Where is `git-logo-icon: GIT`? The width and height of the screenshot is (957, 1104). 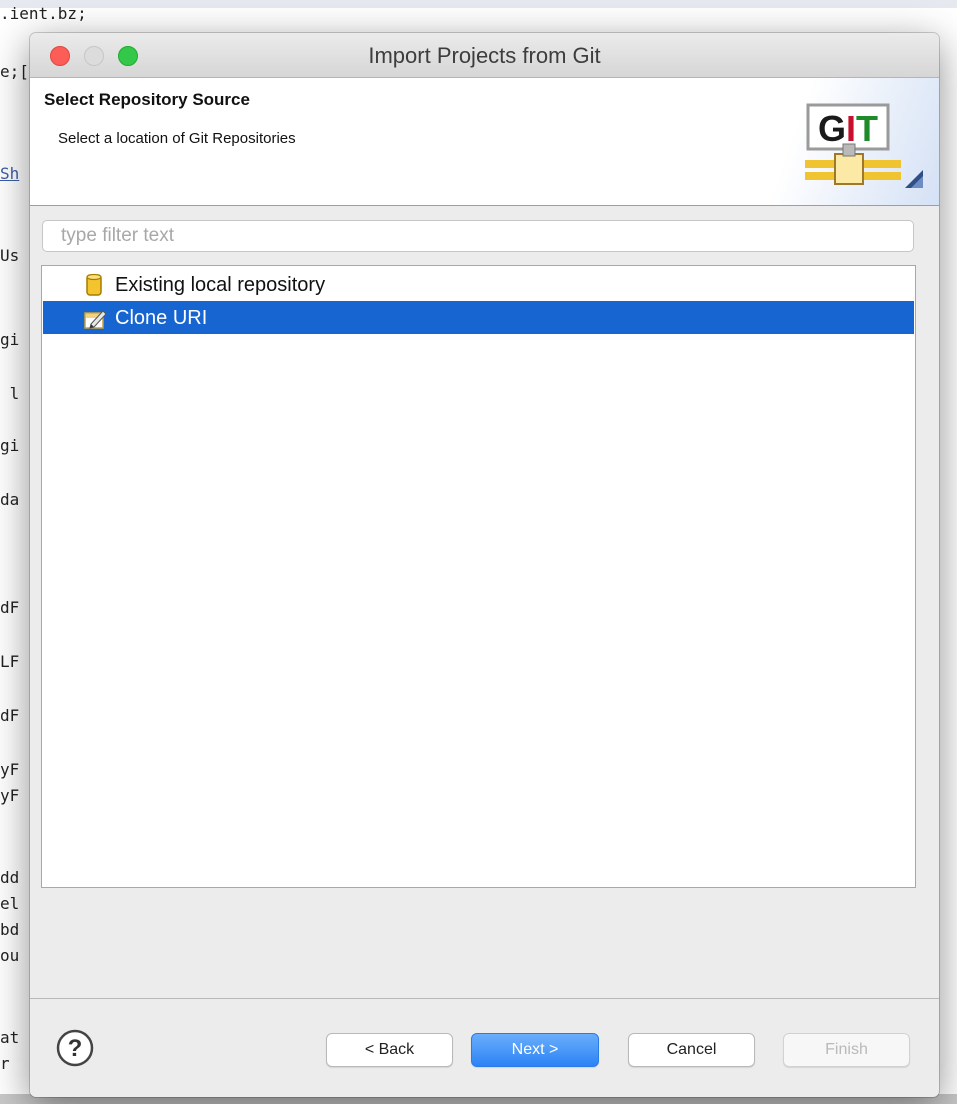
git-logo-icon: GIT is located at coordinates (864, 145).